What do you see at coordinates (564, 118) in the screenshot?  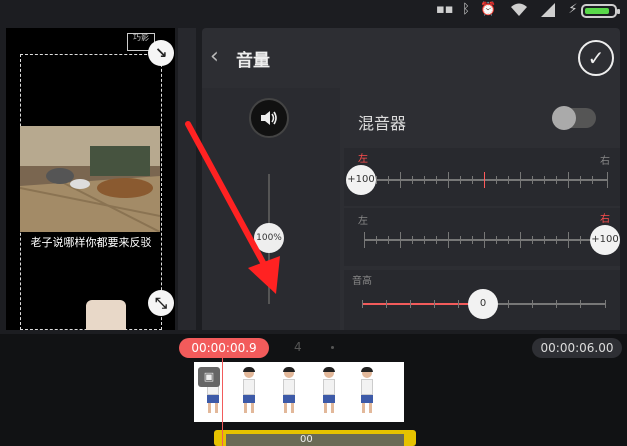 I see `mixer-toggle-knob` at bounding box center [564, 118].